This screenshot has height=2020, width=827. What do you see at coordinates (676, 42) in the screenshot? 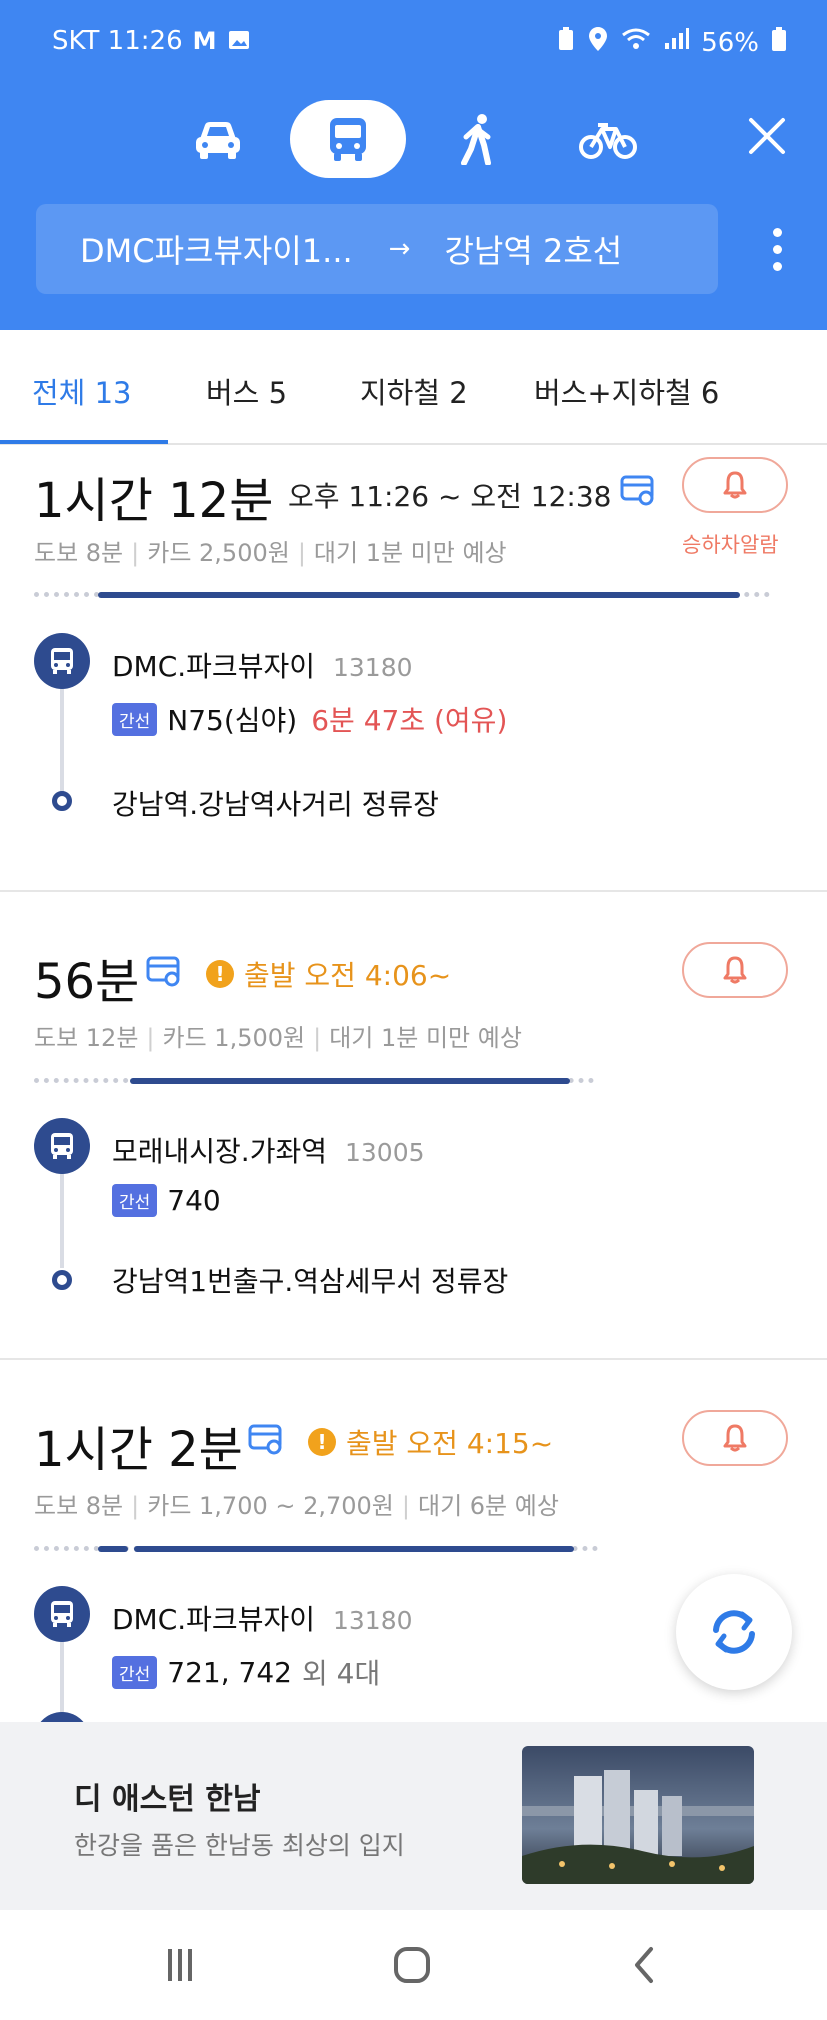
I see `signal-icon` at bounding box center [676, 42].